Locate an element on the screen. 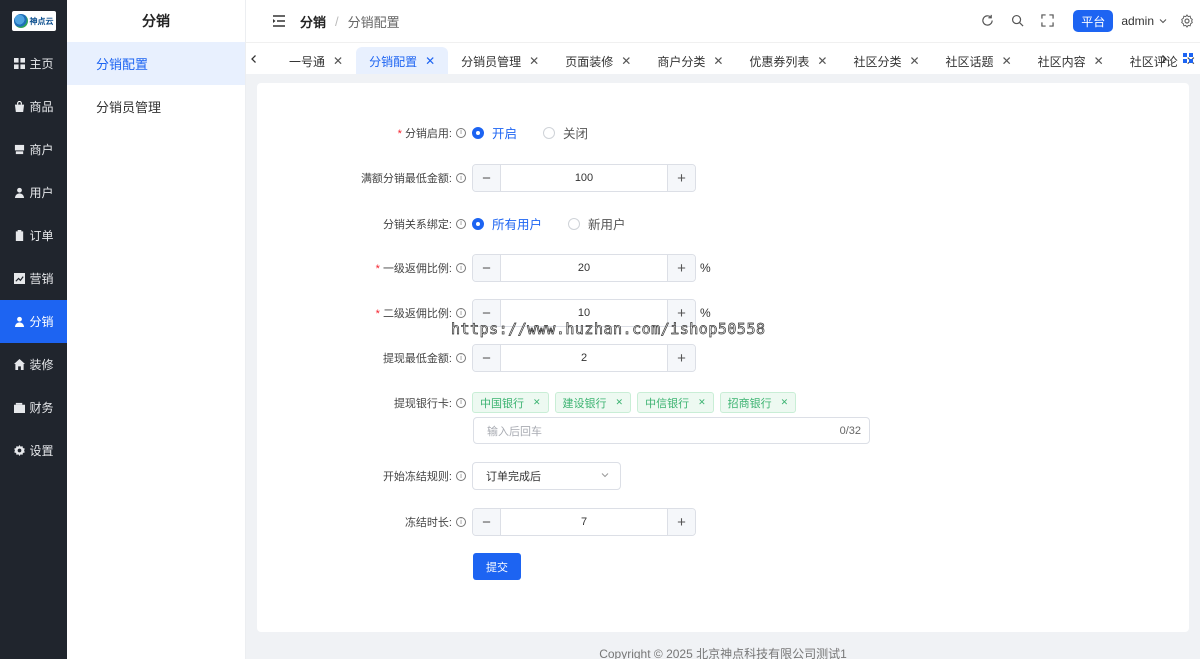 Image resolution: width=1200 pixels, height=659 pixels. tab-3: 页面装修 ✕ is located at coordinates (598, 60).